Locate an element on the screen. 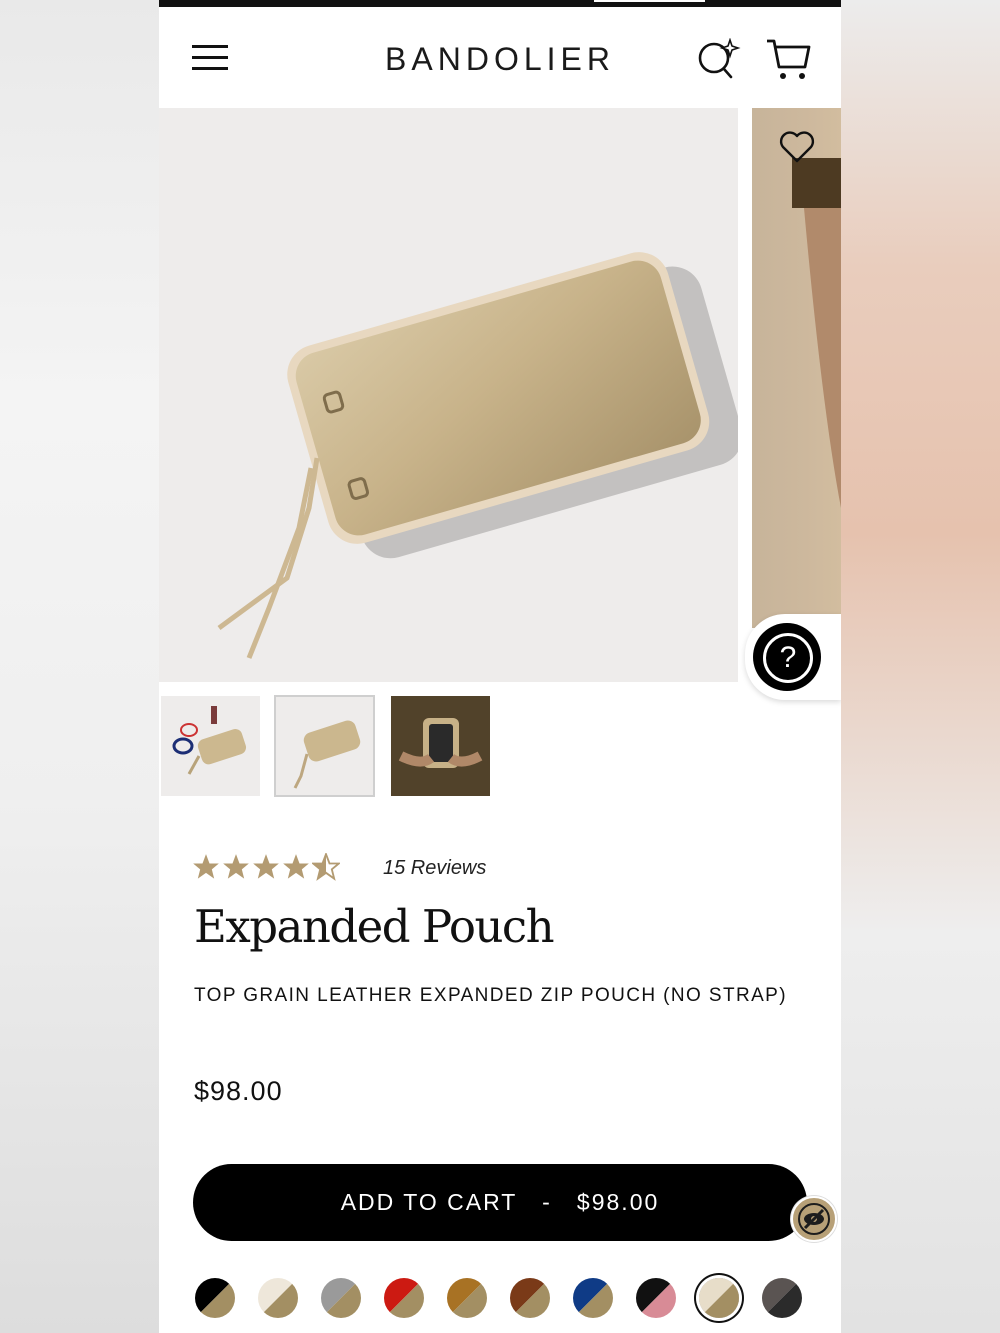  next-product-image is located at coordinates (796, 368).